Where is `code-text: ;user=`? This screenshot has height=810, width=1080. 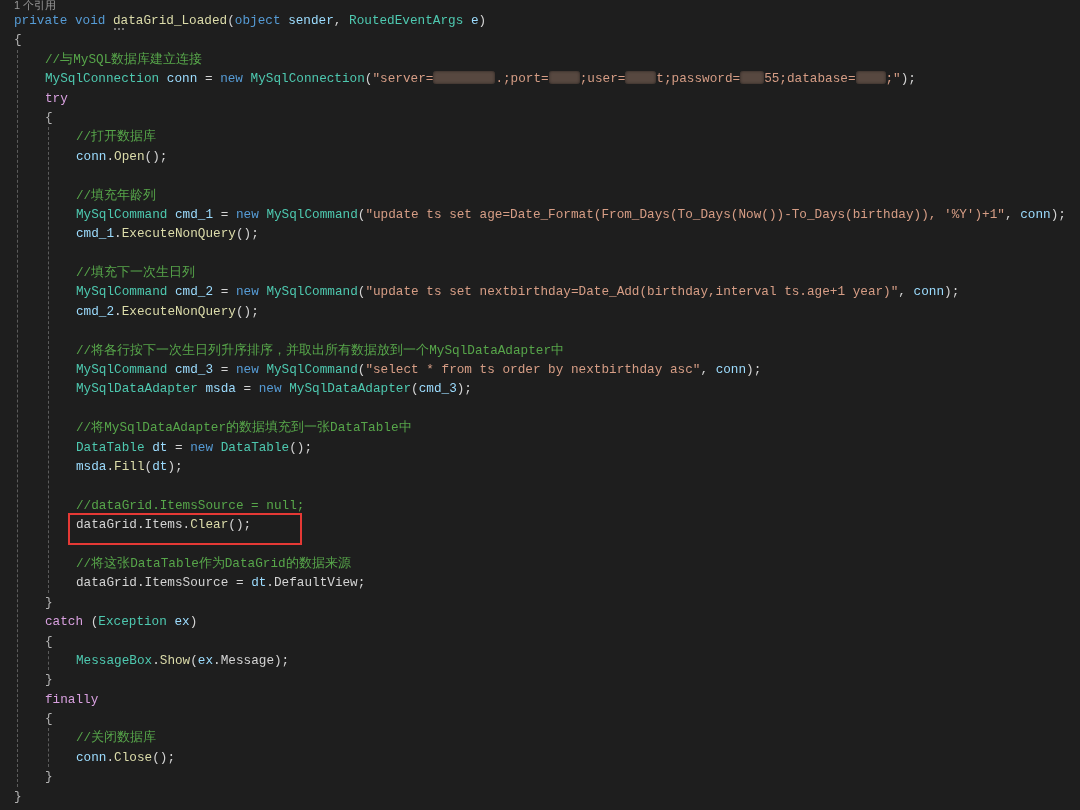
code-text: ;user= is located at coordinates (602, 79).